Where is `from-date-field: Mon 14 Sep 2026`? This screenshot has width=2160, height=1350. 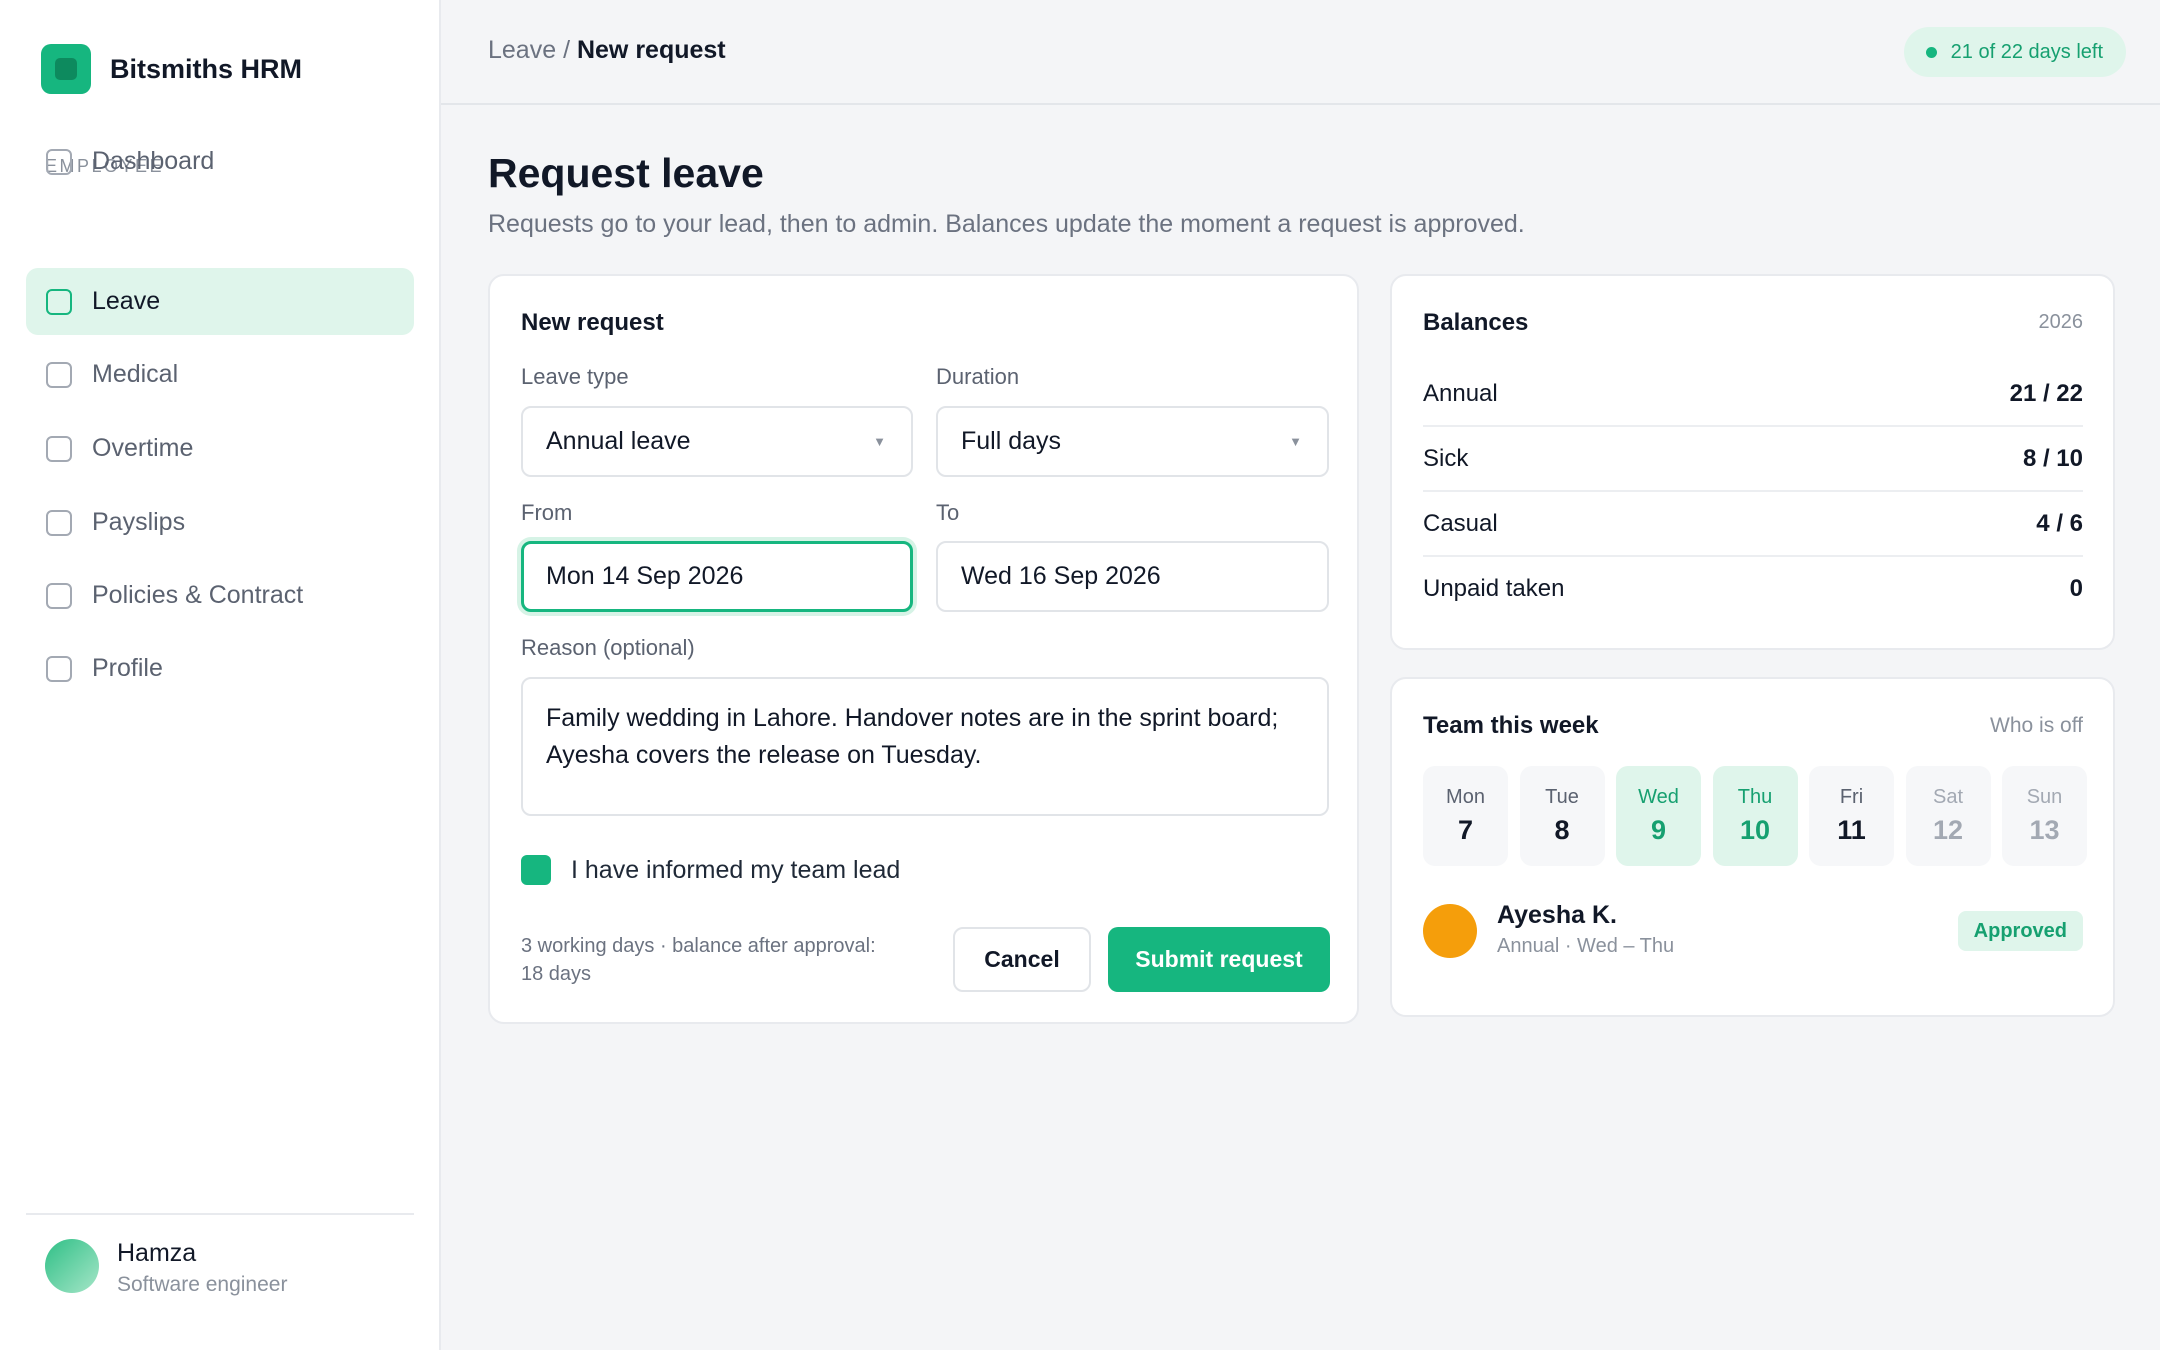 from-date-field: Mon 14 Sep 2026 is located at coordinates (717, 576).